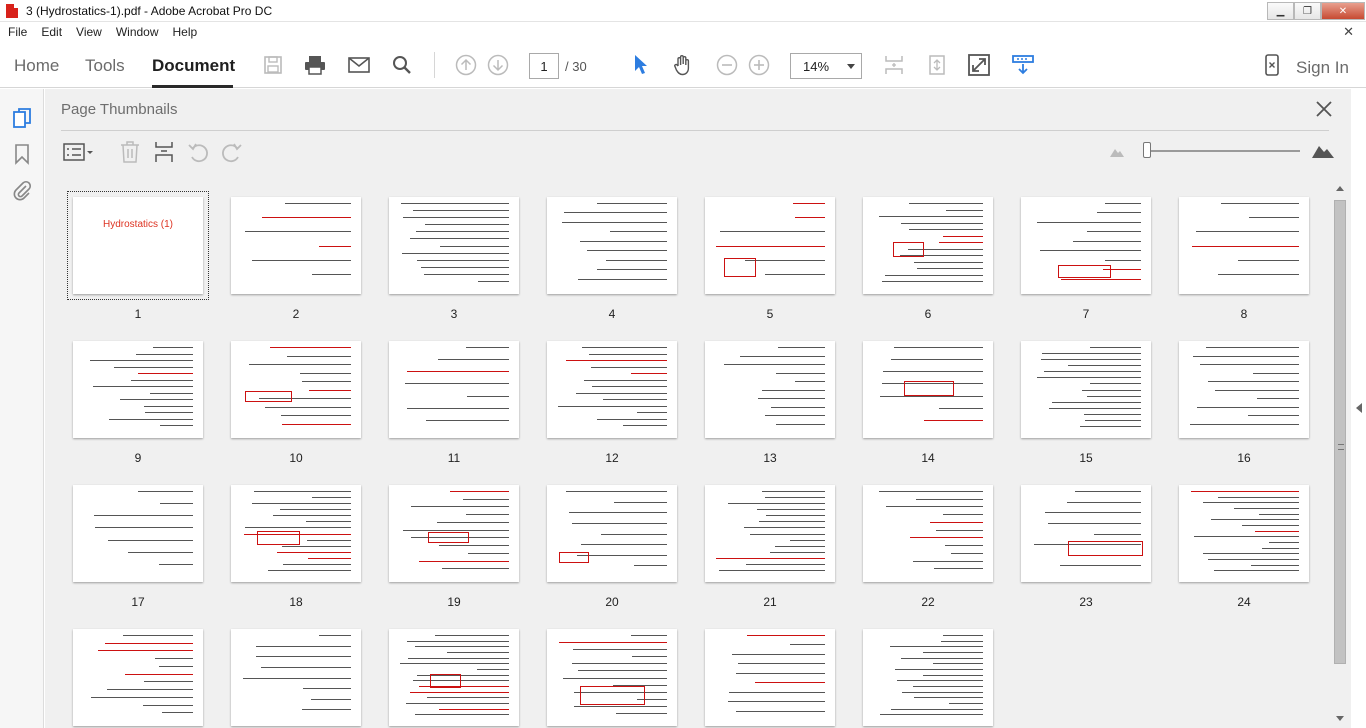  What do you see at coordinates (22, 154) in the screenshot?
I see `bookmark-icon` at bounding box center [22, 154].